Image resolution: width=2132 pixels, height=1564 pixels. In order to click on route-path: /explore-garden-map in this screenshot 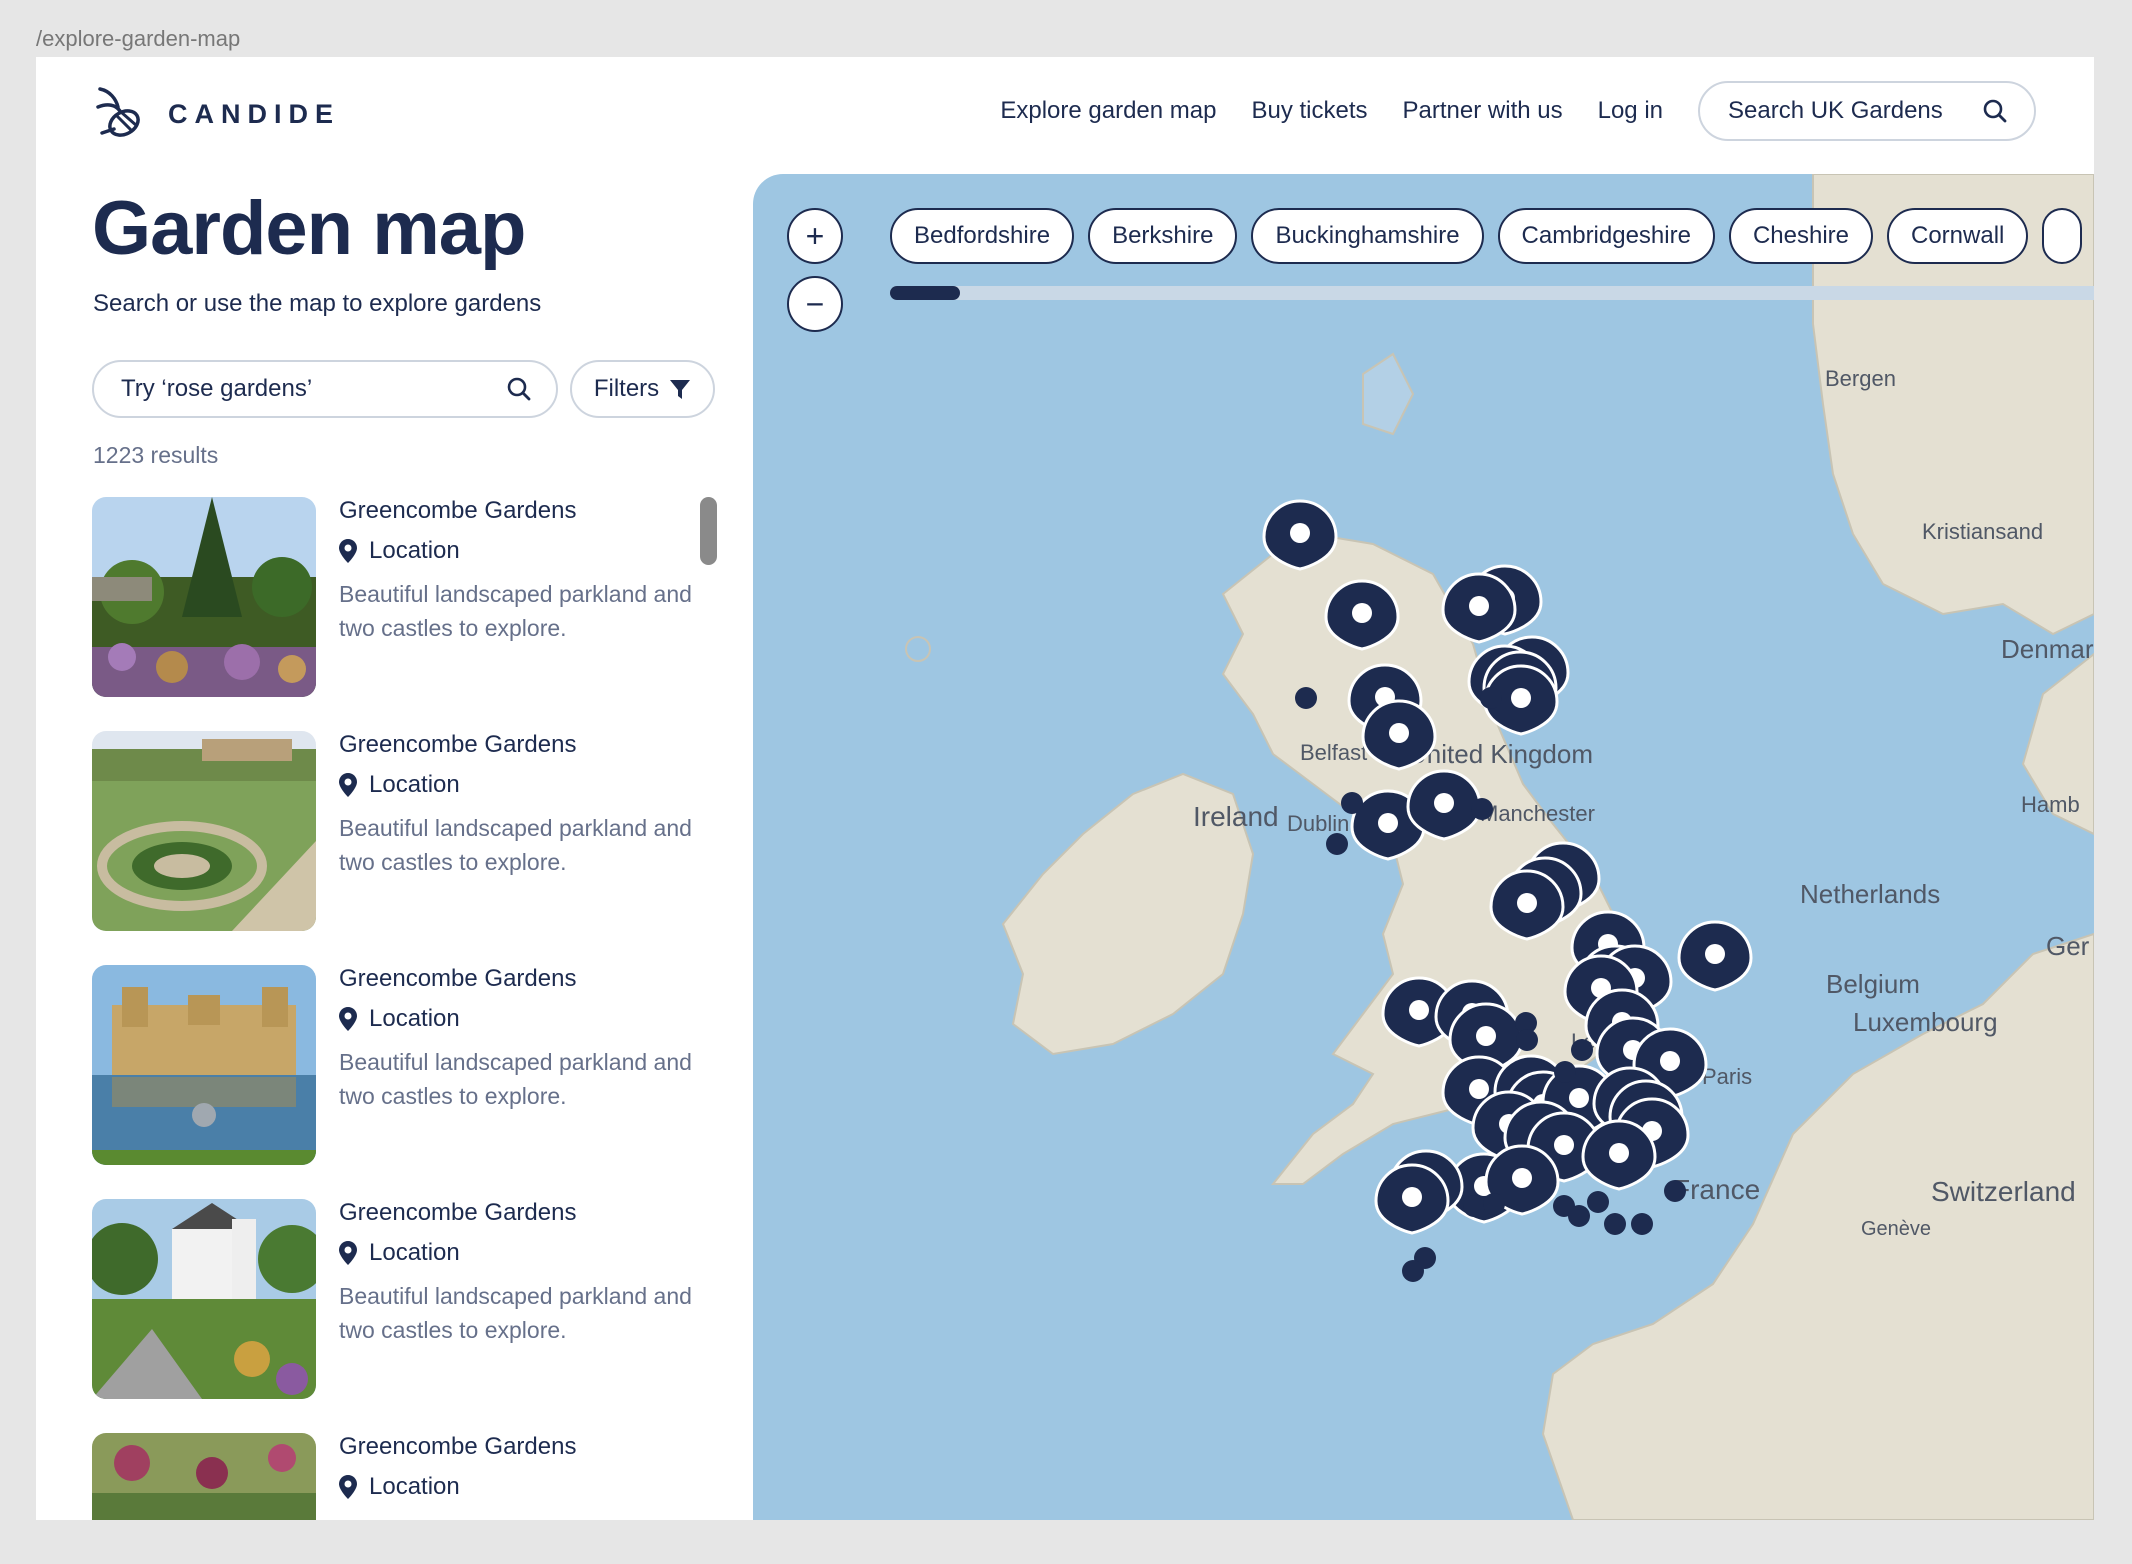, I will do `click(138, 38)`.